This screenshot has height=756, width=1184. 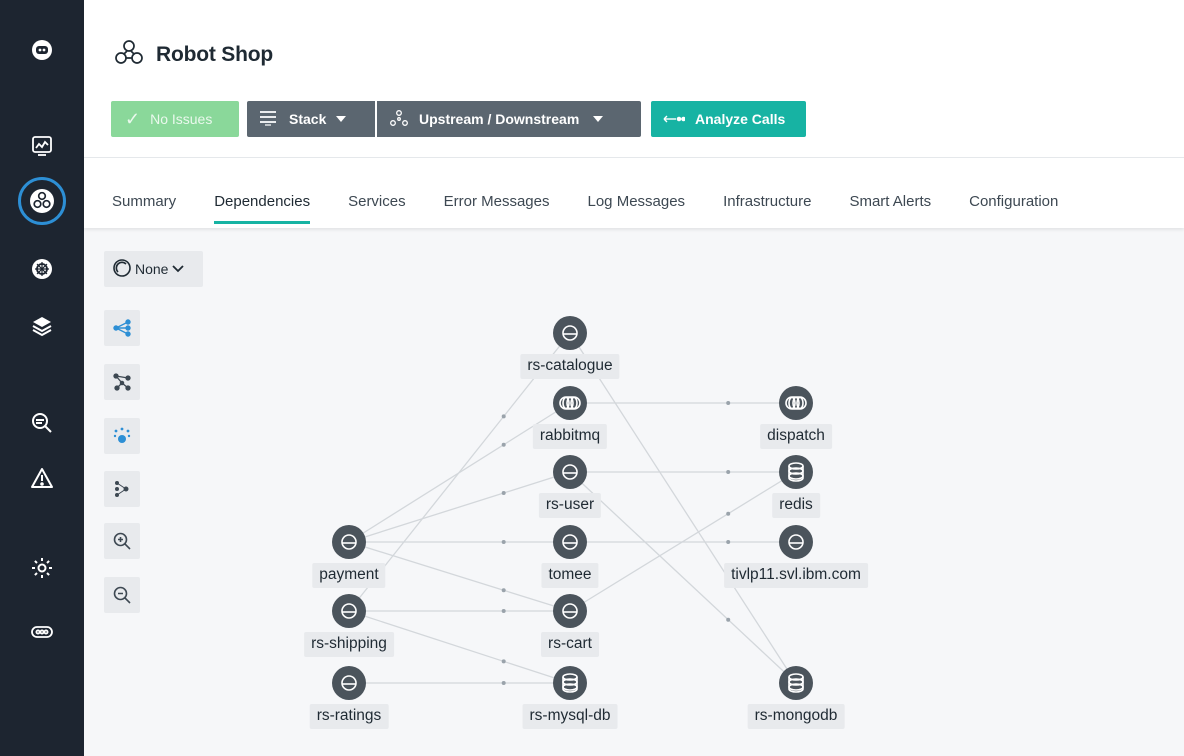 I want to click on node-label: rs-shipping, so click(x=349, y=644).